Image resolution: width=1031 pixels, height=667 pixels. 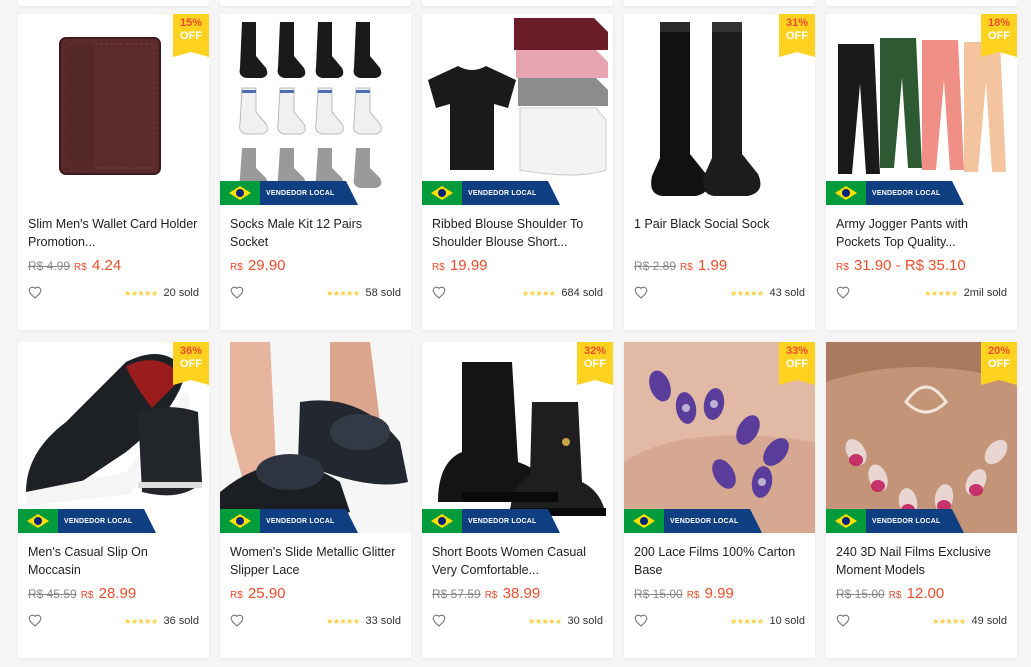 What do you see at coordinates (517, 109) in the screenshot?
I see `blouse-image: VENDEDOR LOCAL` at bounding box center [517, 109].